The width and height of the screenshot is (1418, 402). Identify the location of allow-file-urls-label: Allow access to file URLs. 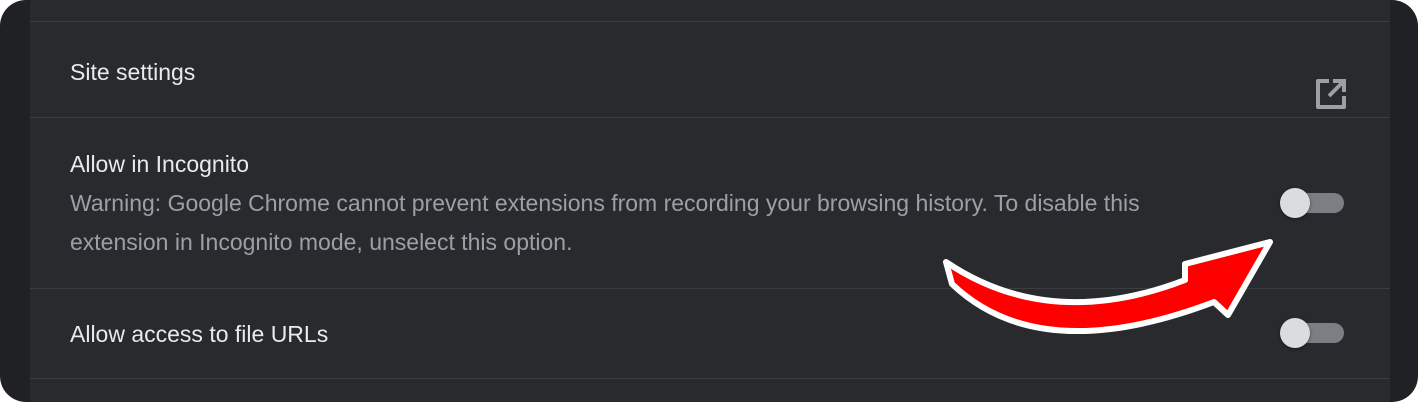
(199, 334).